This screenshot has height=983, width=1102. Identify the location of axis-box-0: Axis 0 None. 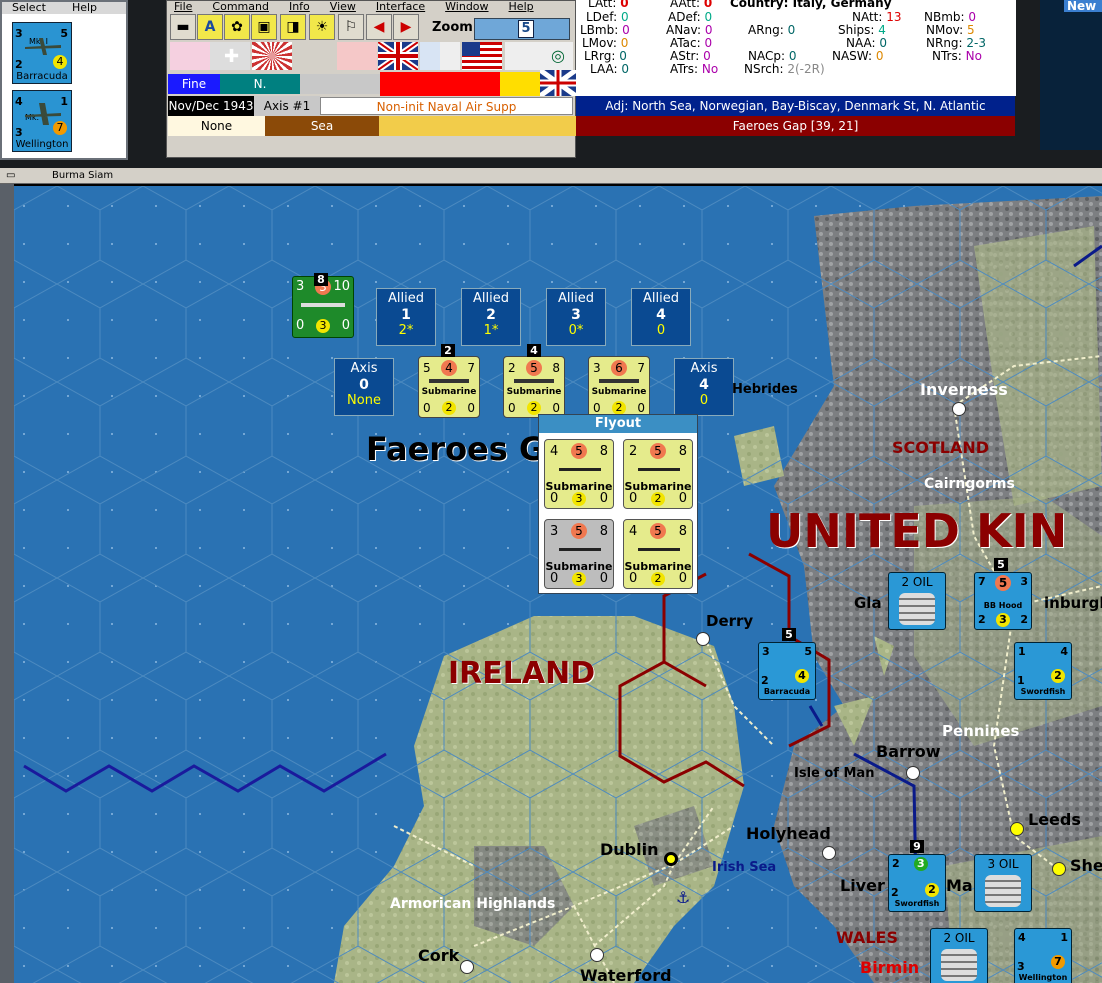
(364, 387).